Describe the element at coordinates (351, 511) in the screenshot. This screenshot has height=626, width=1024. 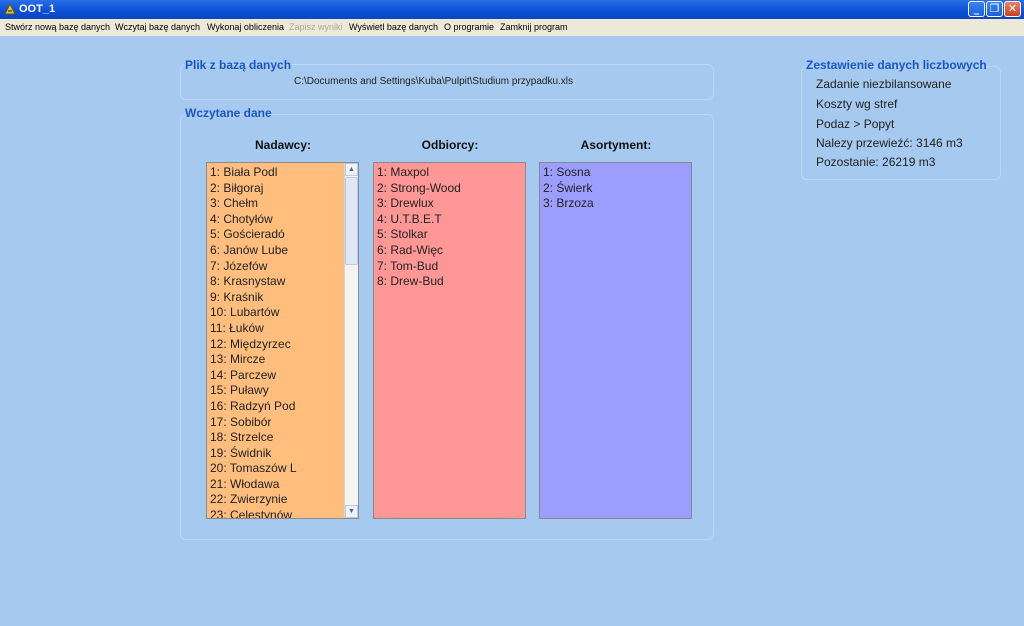
I see `scroll-down-icon: ▼` at that location.